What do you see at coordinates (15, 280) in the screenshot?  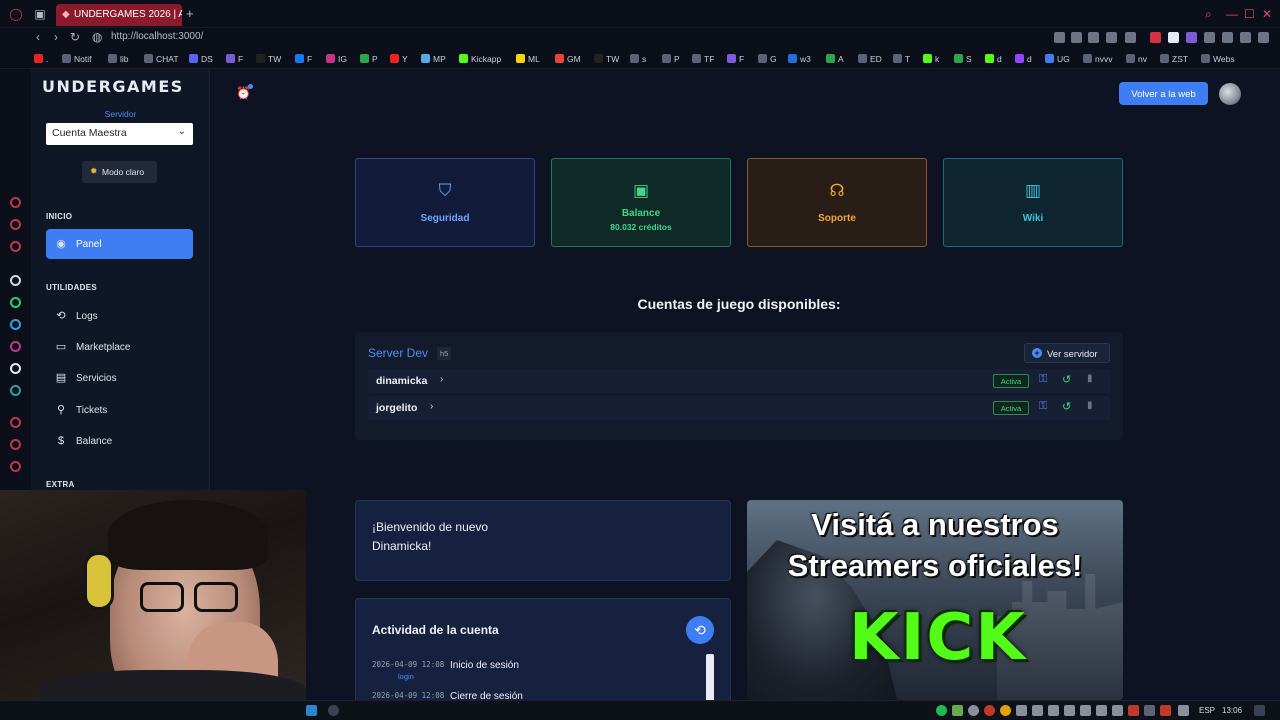 I see `chatgpt-icon` at bounding box center [15, 280].